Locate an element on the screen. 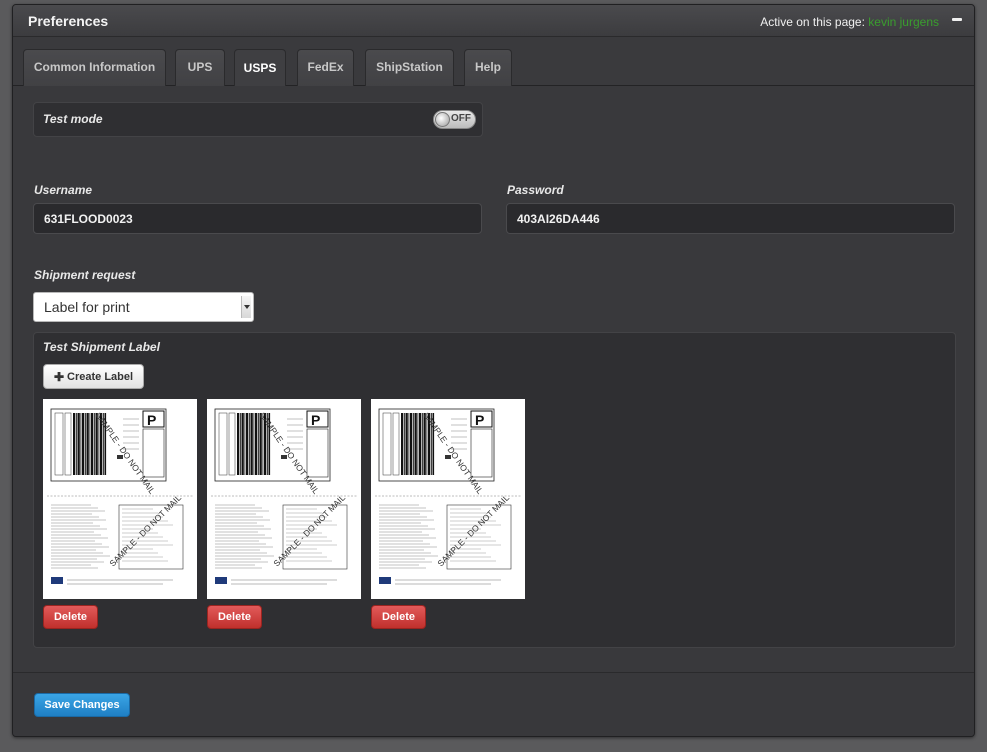 This screenshot has width=987, height=752. tab-fedex: FedEx is located at coordinates (325, 67).